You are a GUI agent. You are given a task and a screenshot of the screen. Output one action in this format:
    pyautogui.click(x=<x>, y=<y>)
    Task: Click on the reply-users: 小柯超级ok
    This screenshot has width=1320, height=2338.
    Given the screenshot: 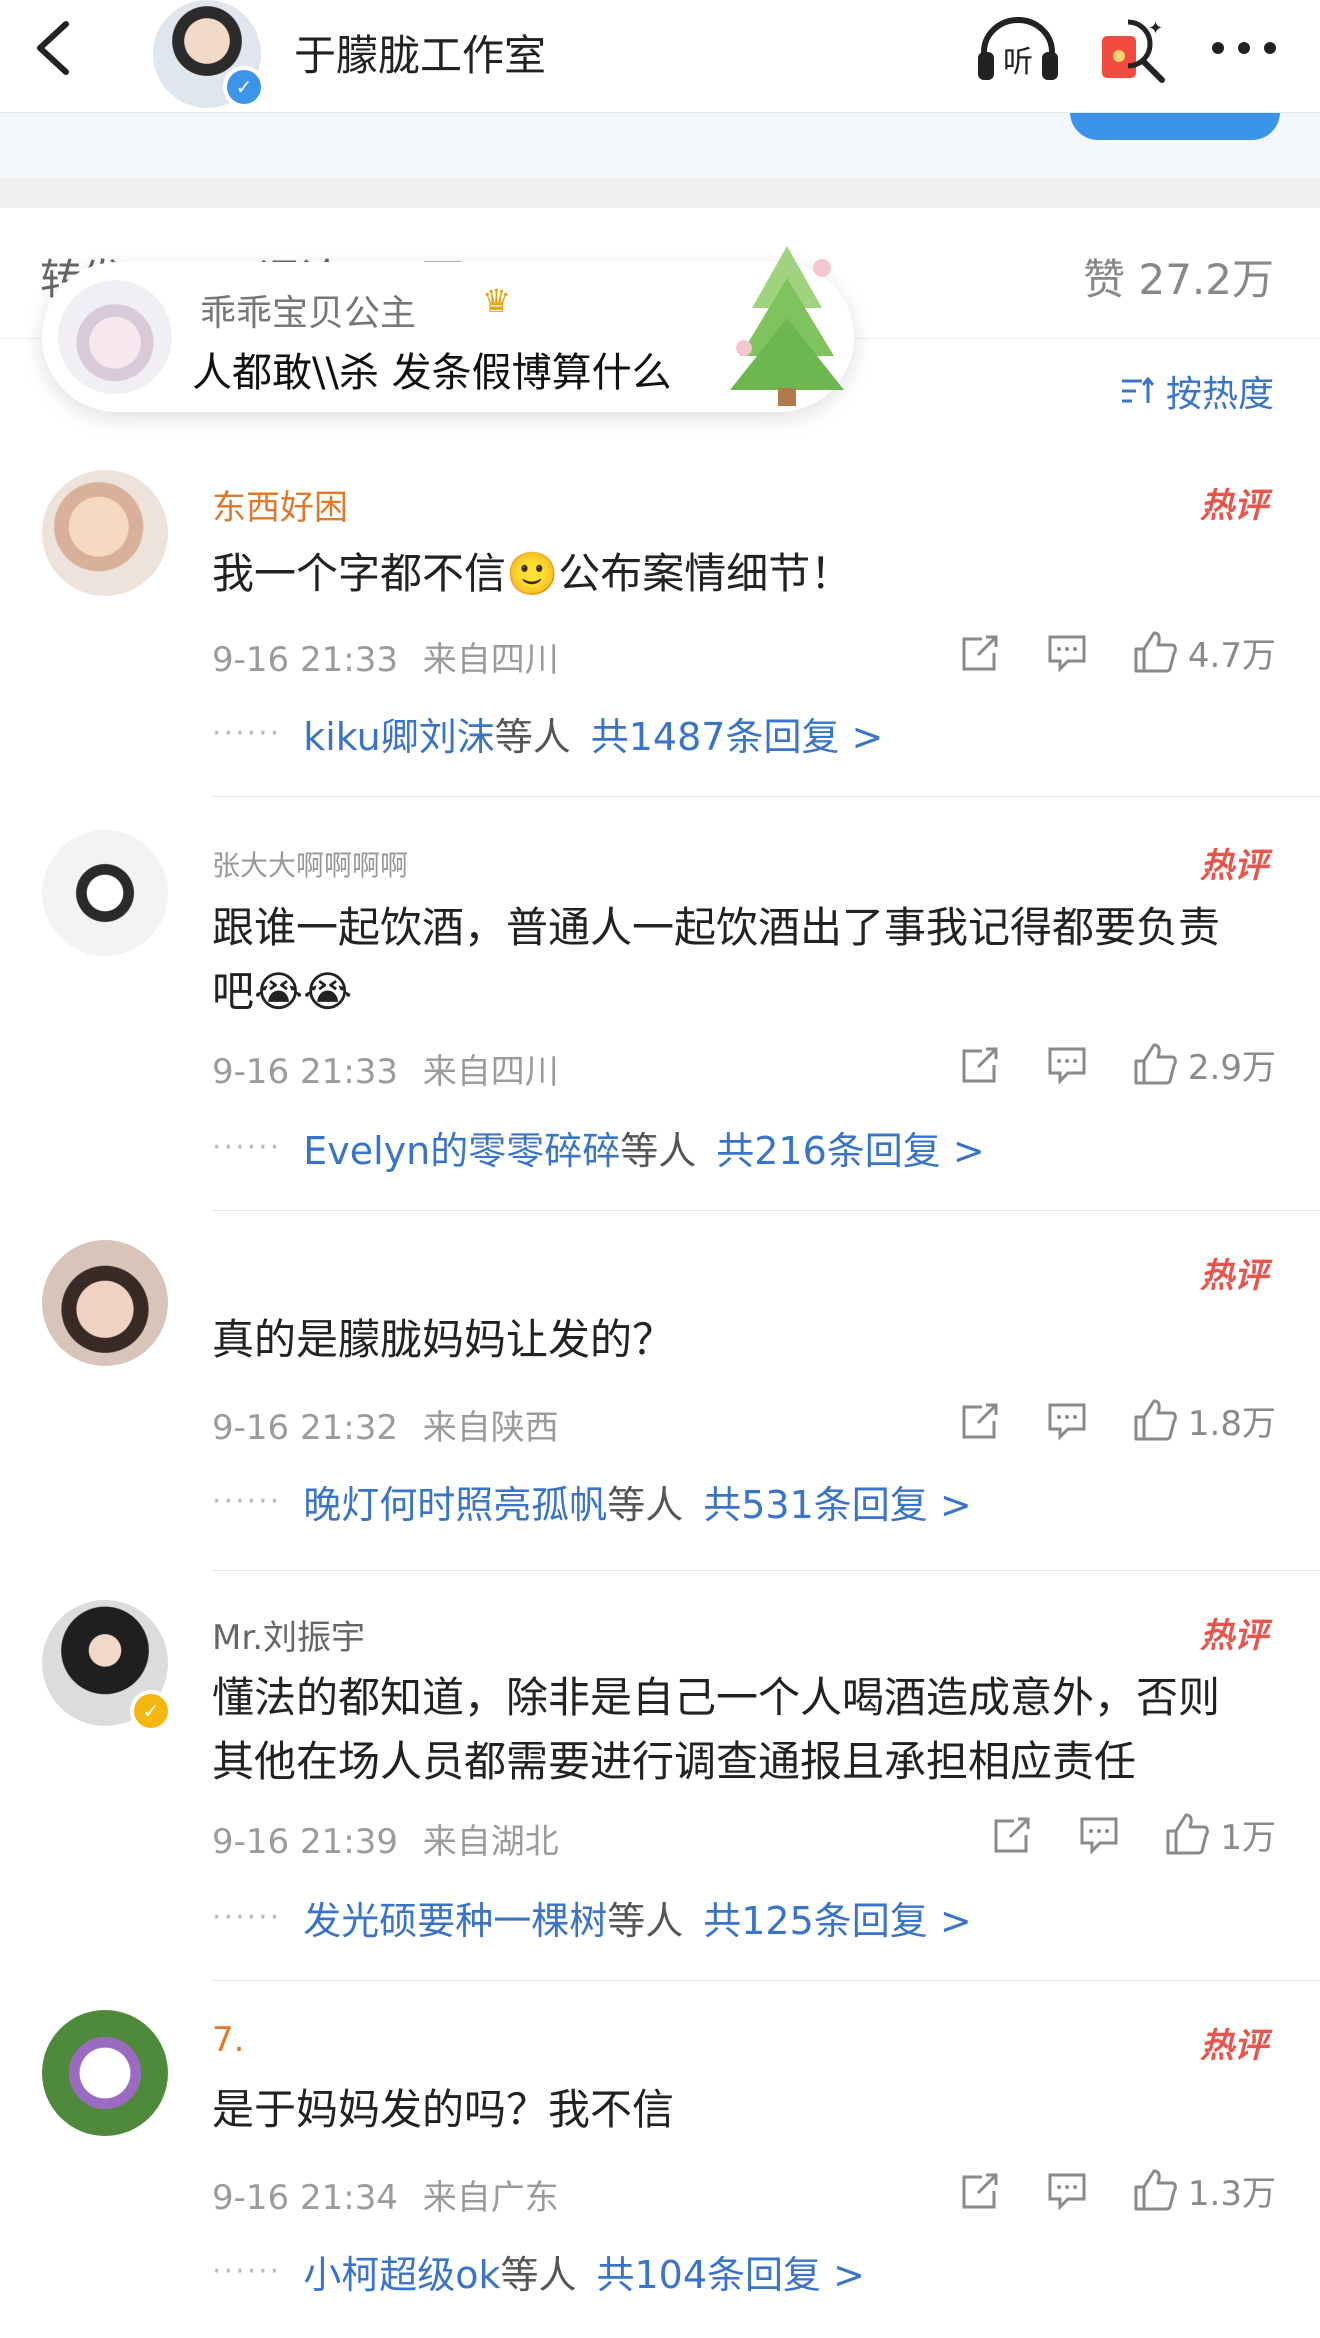 What is the action you would take?
    pyautogui.click(x=401, y=2271)
    